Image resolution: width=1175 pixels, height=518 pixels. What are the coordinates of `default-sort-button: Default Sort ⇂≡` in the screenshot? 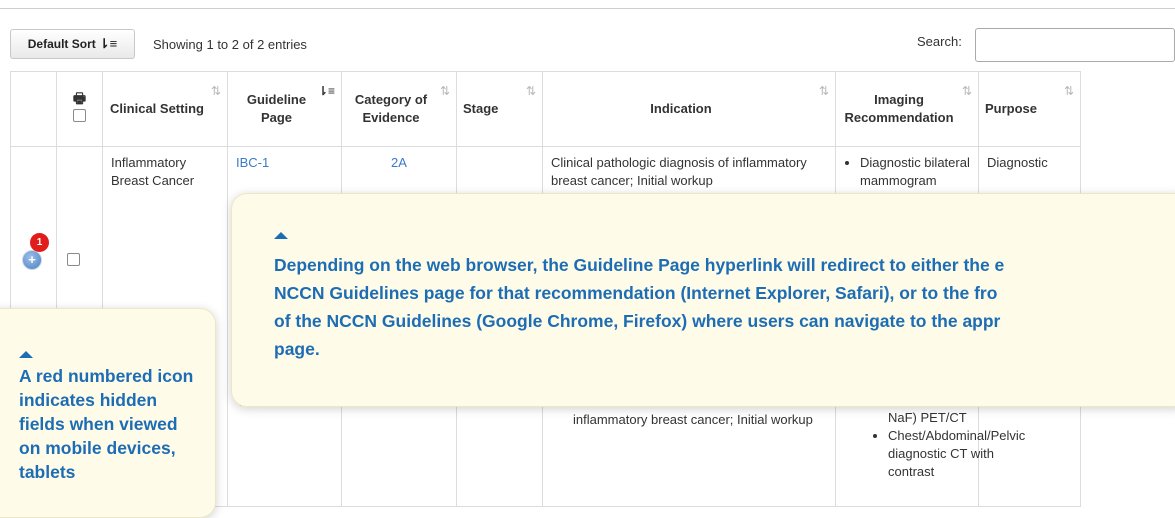 It's located at (72, 44).